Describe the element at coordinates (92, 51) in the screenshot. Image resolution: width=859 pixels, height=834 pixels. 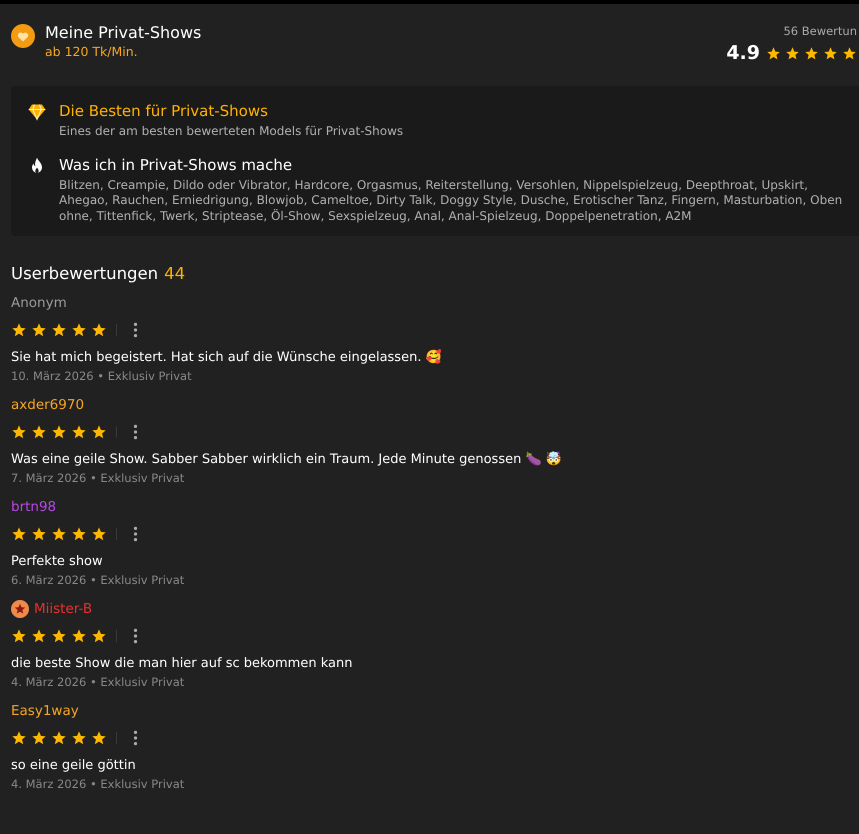
I see `price-text: ab 120 Tk/Min.` at that location.